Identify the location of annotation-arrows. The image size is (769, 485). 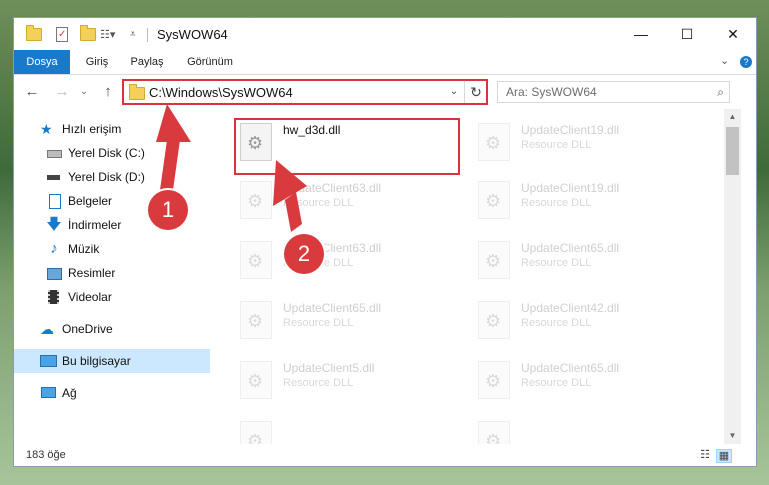
(231, 168).